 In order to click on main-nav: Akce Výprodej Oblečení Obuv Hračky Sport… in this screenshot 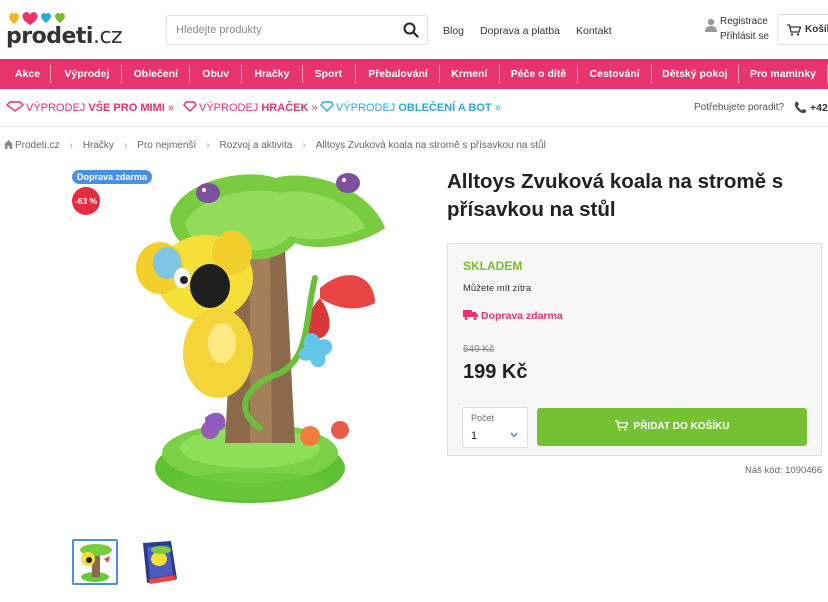, I will do `click(414, 74)`.